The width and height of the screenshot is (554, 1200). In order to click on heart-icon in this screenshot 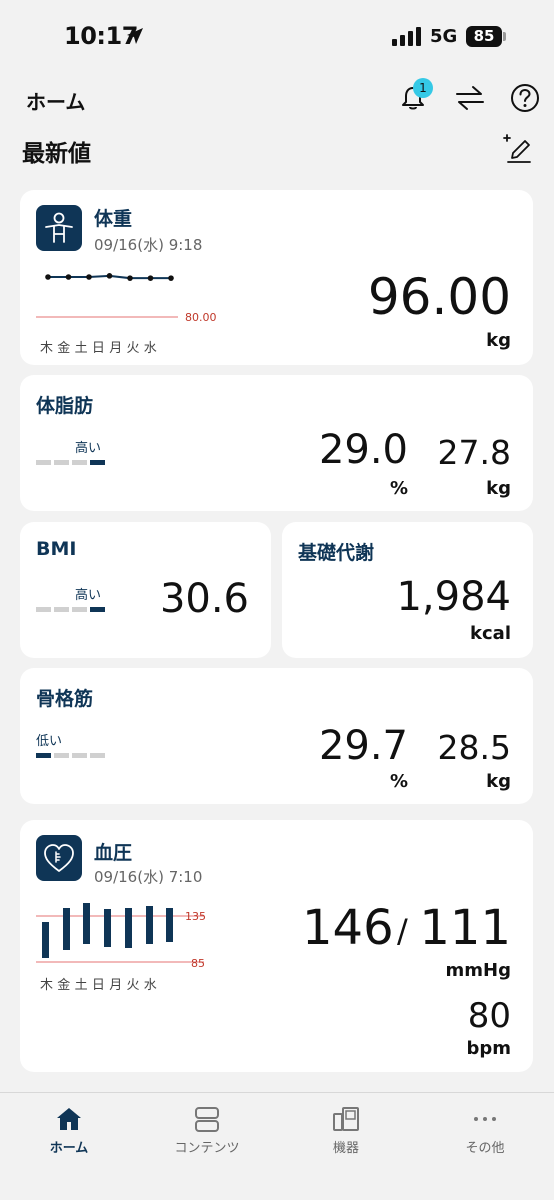, I will do `click(59, 858)`.